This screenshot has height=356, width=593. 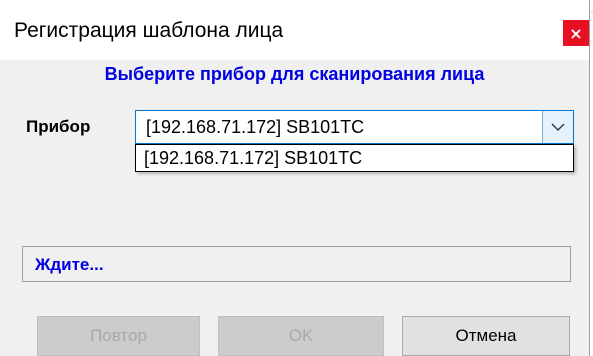 I want to click on device-option: [192.168.71.172] SB101TC, so click(x=253, y=158).